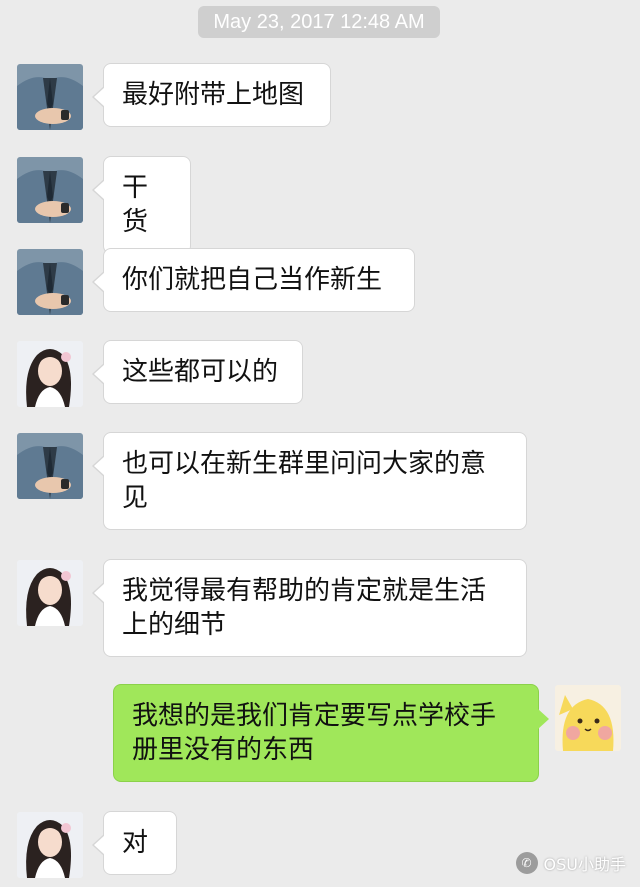 The height and width of the screenshot is (887, 640). Describe the element at coordinates (134, 843) in the screenshot. I see `message-bubble-8: 对` at that location.